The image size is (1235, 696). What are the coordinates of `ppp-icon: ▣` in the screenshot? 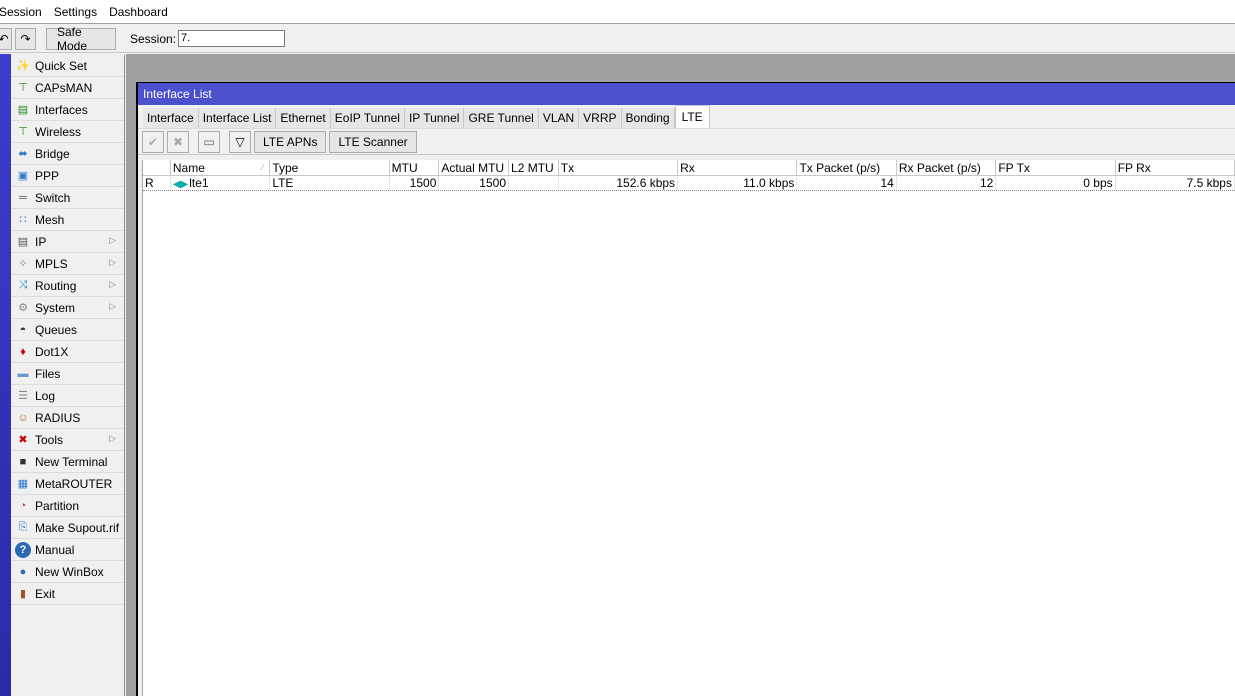 It's located at (23, 176).